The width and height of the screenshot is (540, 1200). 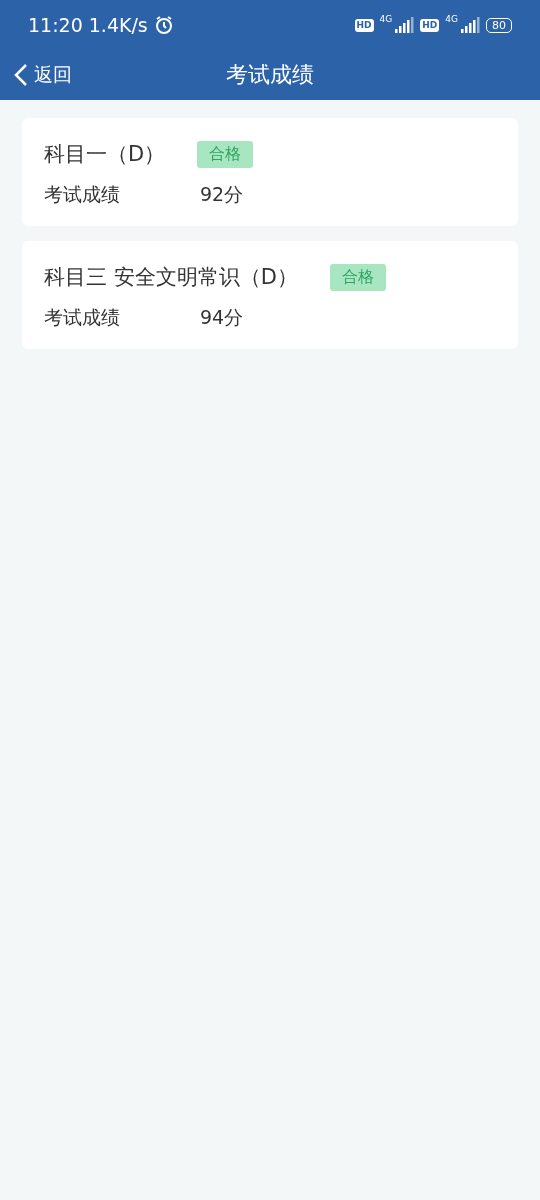 What do you see at coordinates (163, 25) in the screenshot?
I see `alarm-icon` at bounding box center [163, 25].